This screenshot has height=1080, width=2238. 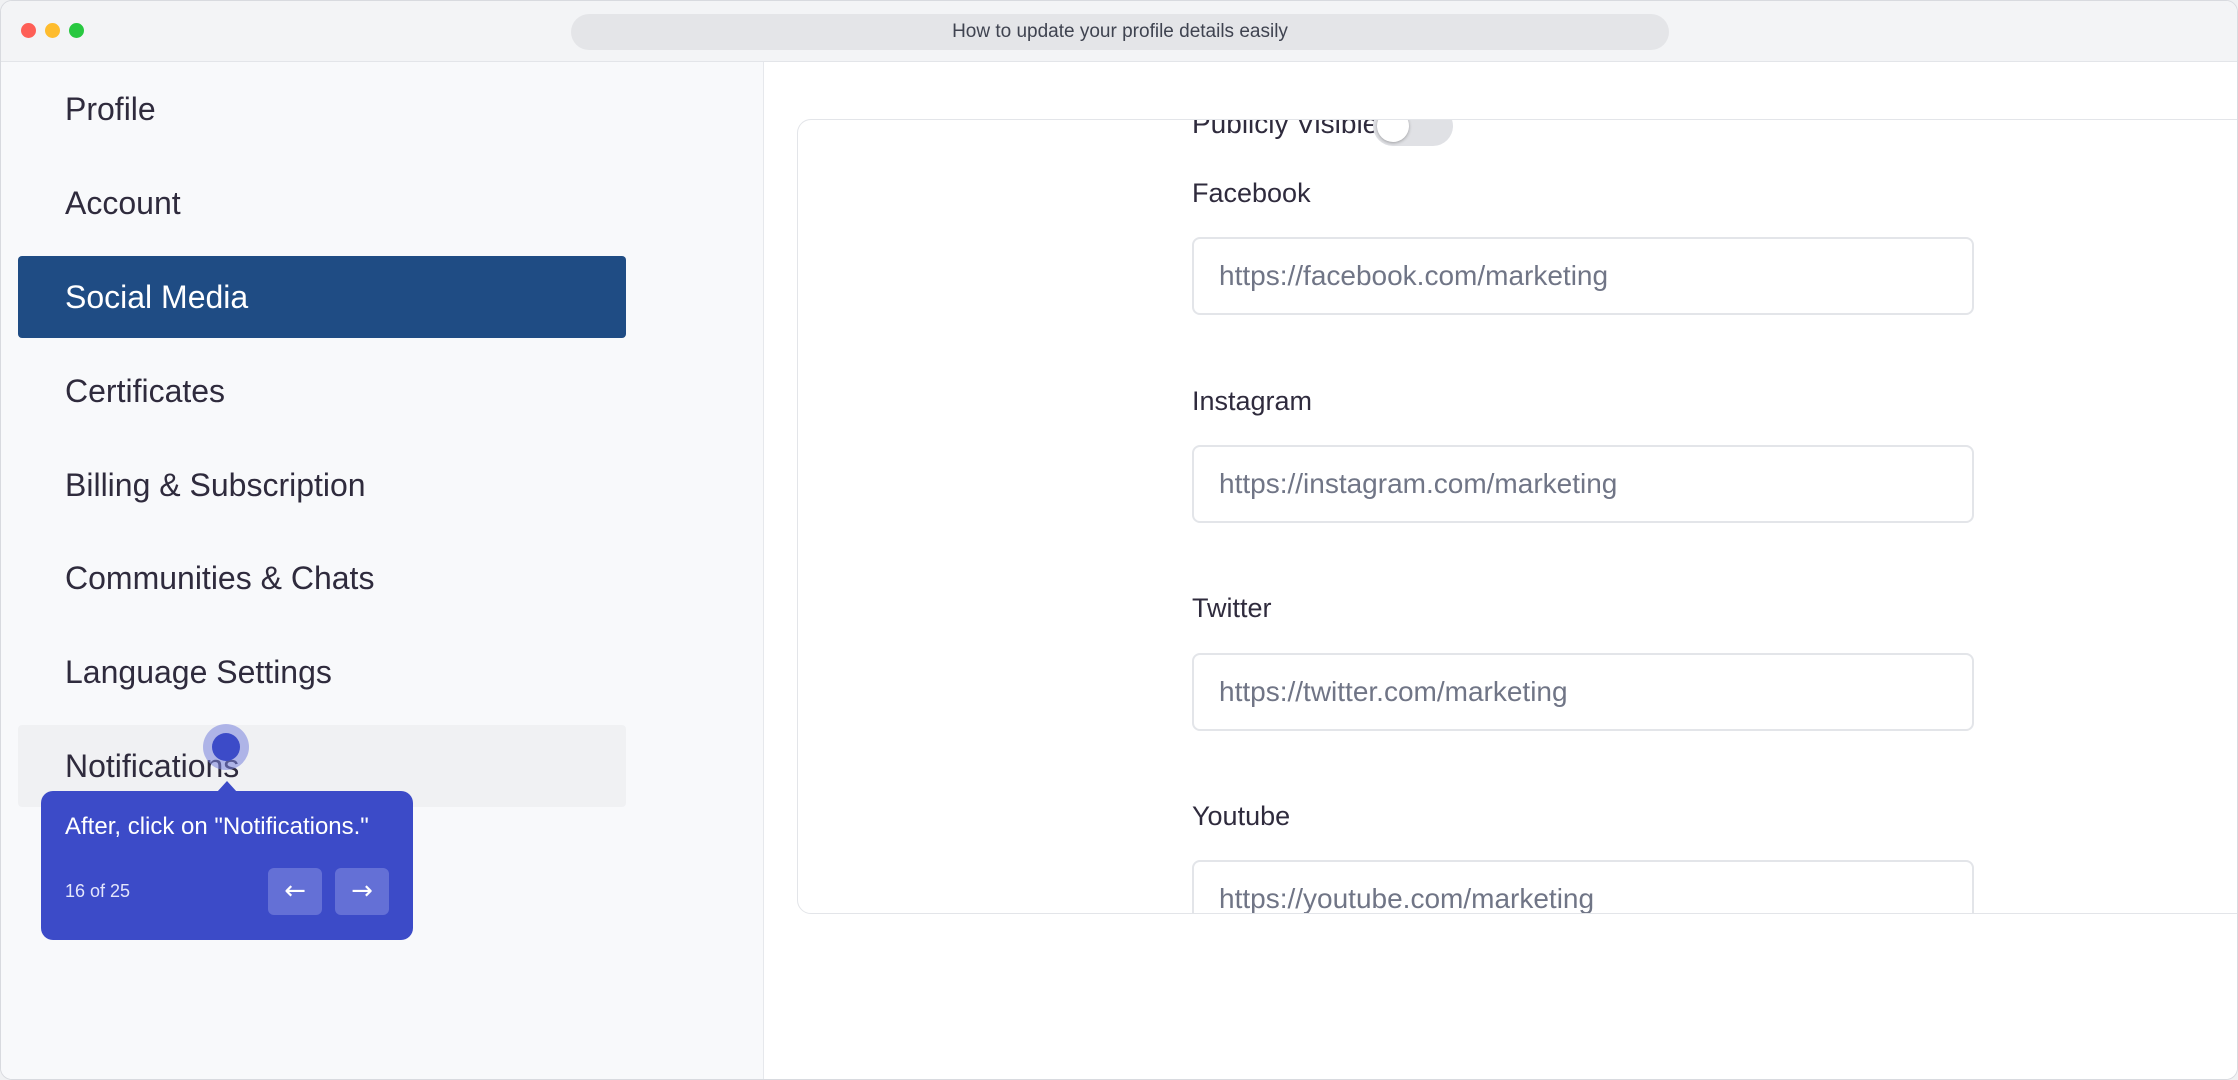 I want to click on youtube-label: Youtube, so click(x=1241, y=816).